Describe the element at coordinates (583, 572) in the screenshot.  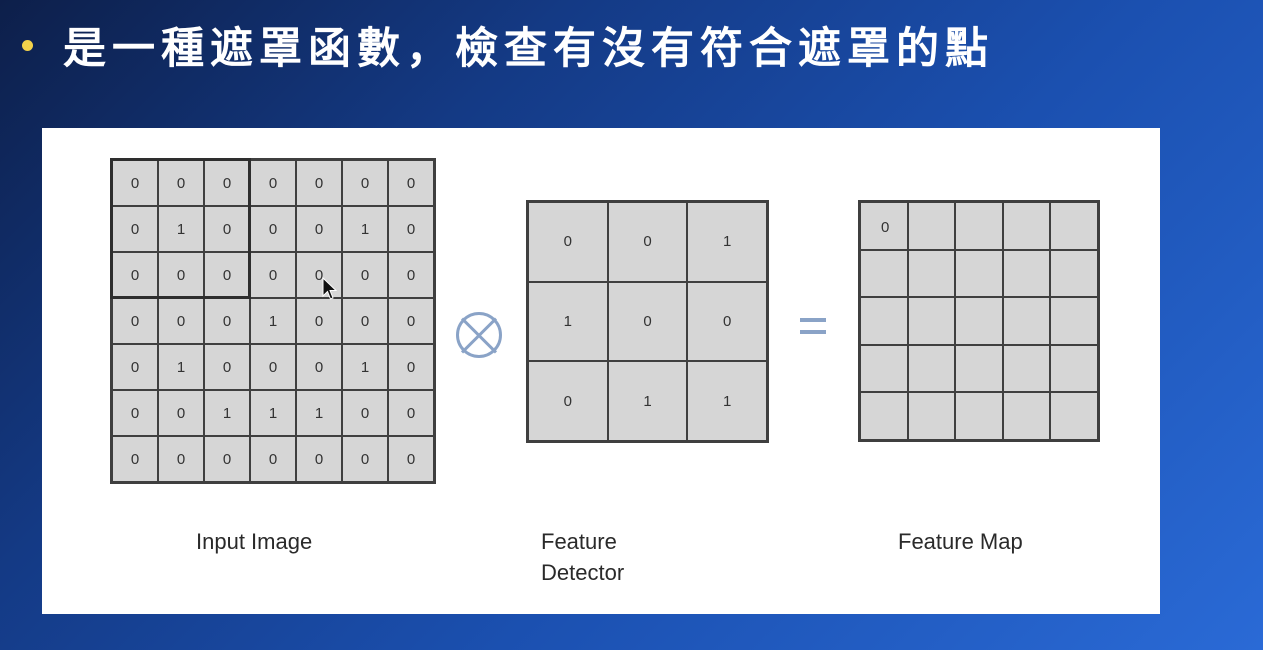
I see `feature-detector-caption-line2: Detector` at that location.